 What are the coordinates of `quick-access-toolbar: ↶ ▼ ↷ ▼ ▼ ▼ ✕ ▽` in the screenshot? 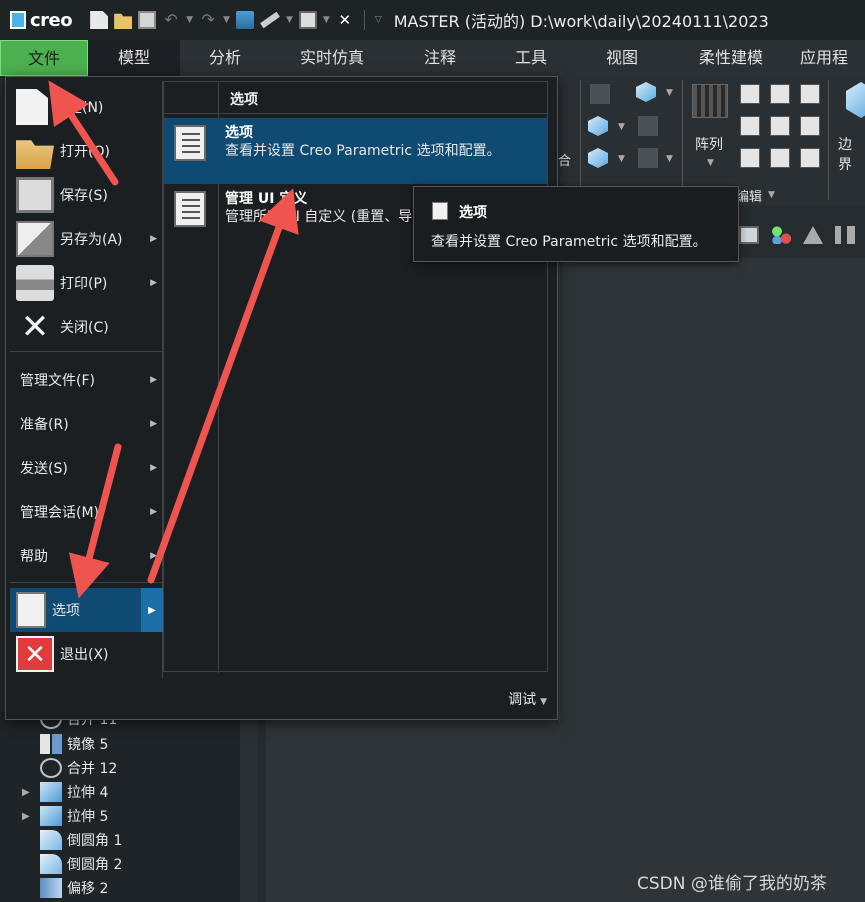 It's located at (236, 20).